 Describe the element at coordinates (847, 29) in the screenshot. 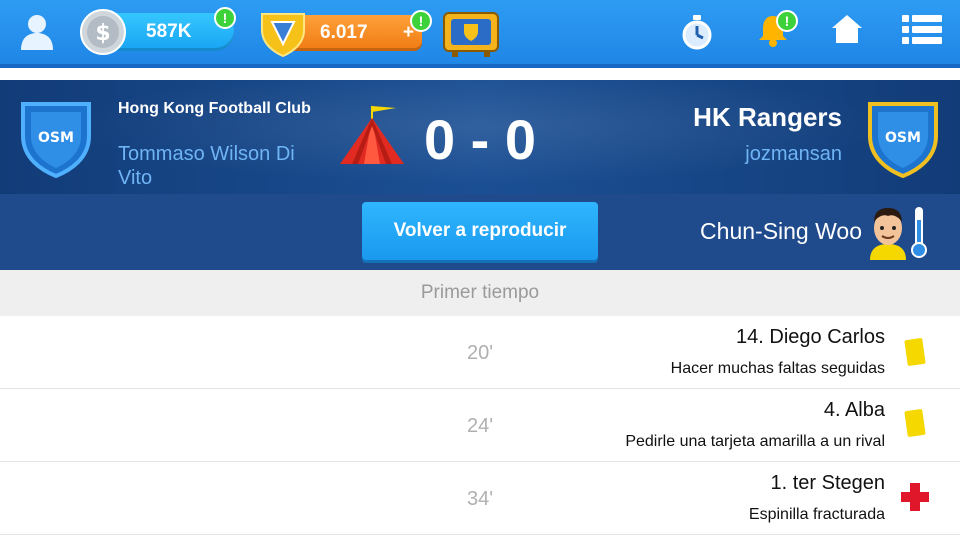

I see `home-icon` at that location.